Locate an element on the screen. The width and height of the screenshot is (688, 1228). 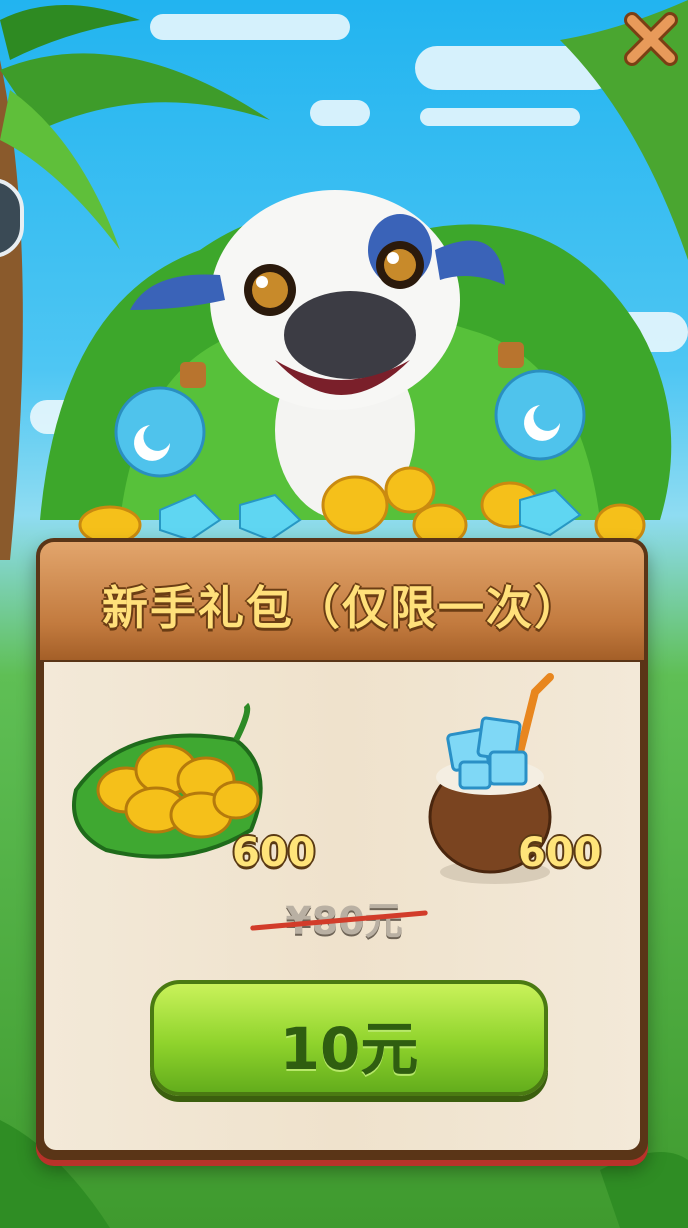
dialog-header: 新手礼包（仅限一次） is located at coordinates (342, 601).